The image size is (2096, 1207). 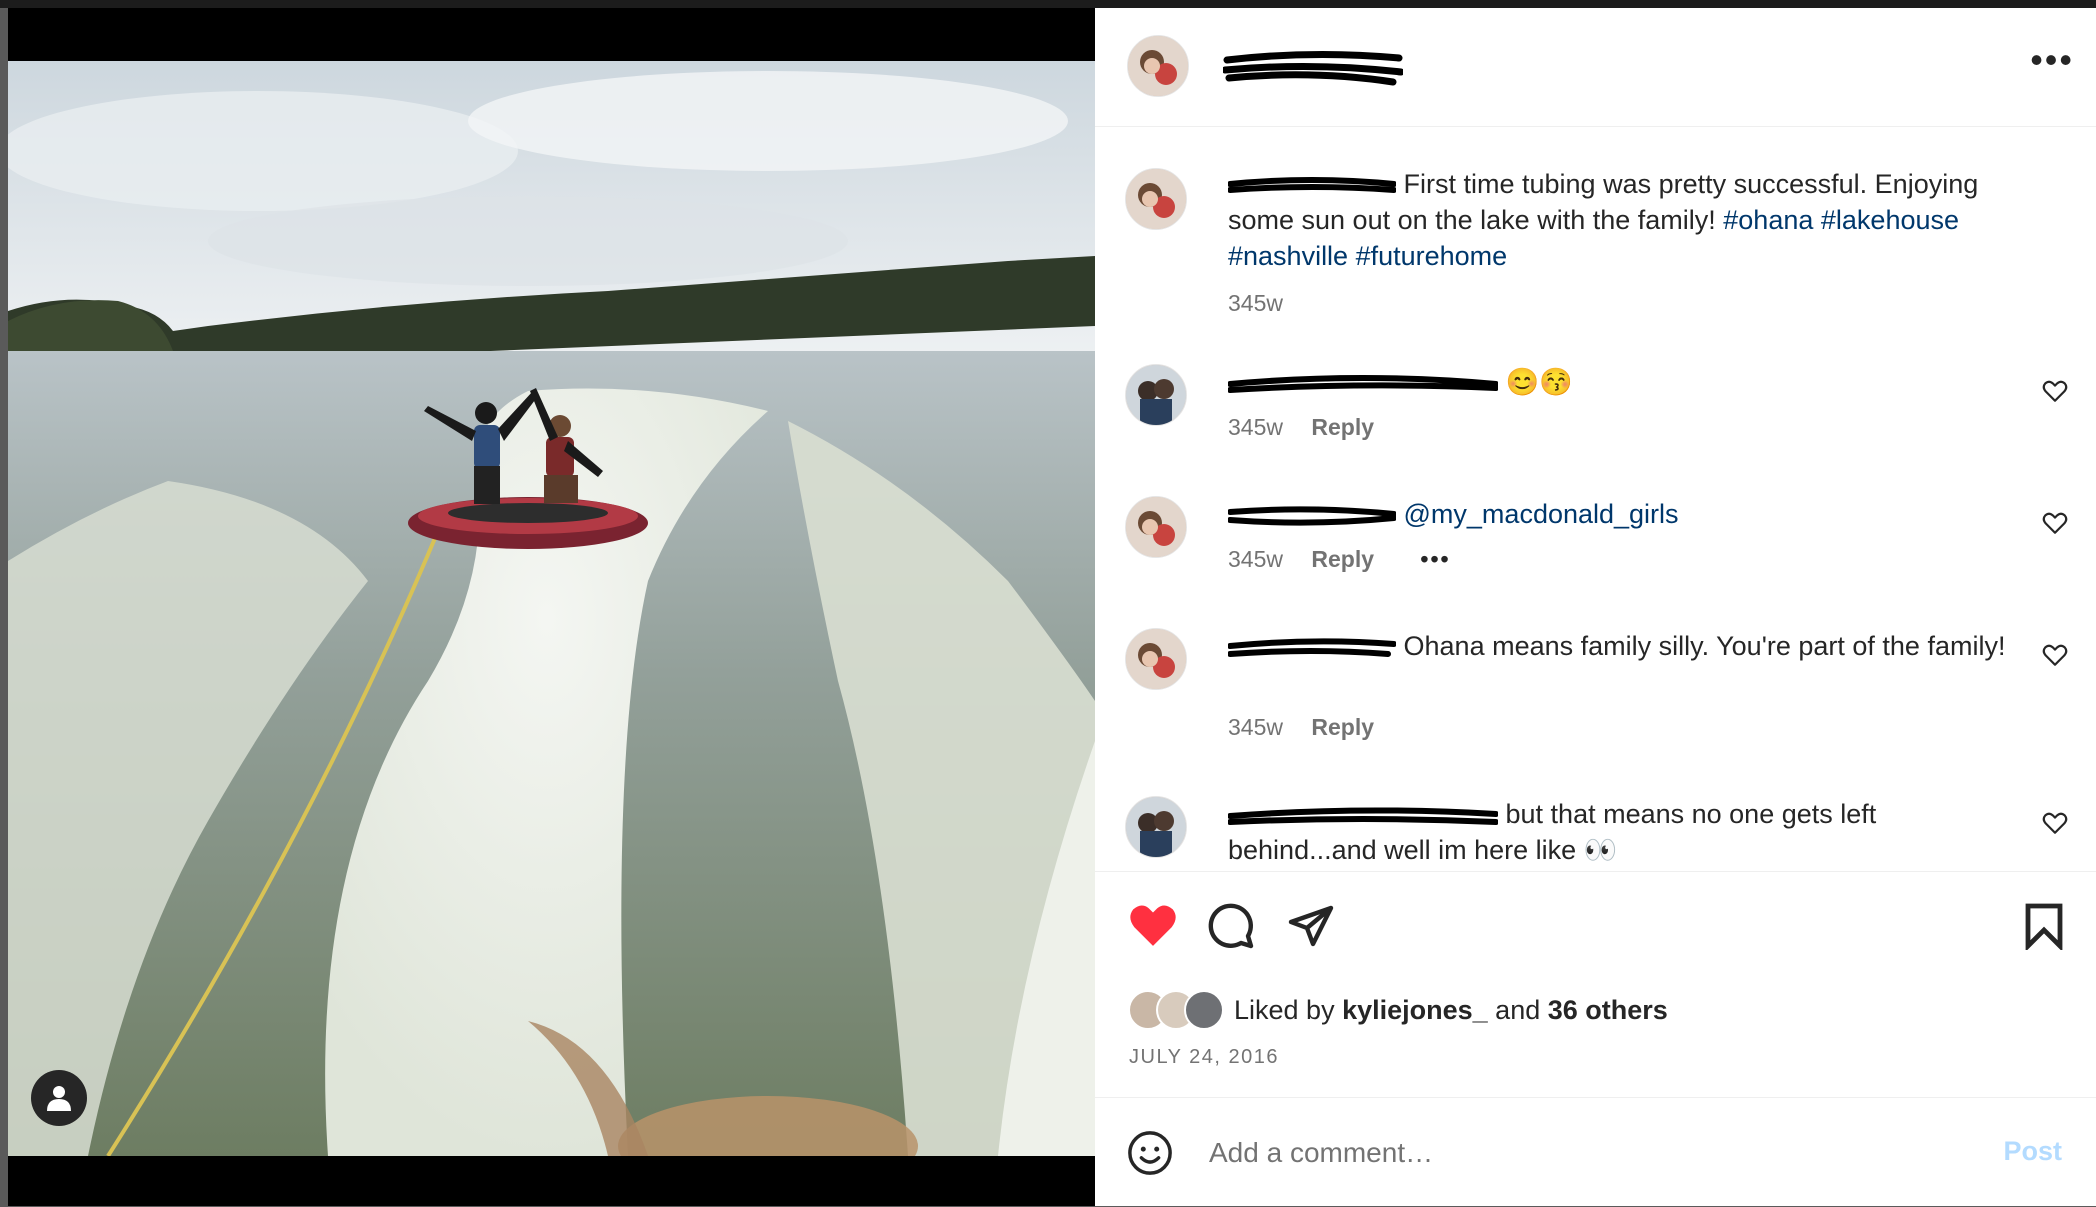 I want to click on post-header: •••, so click(x=1595, y=67).